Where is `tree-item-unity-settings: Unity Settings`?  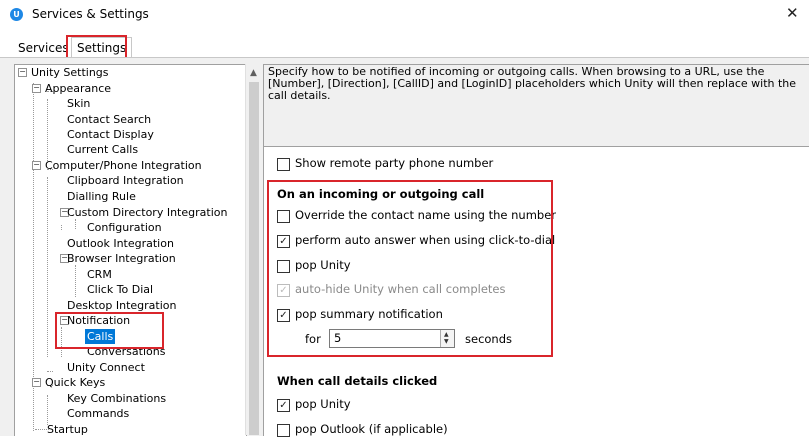
tree-item-unity-settings: Unity Settings is located at coordinates (70, 72).